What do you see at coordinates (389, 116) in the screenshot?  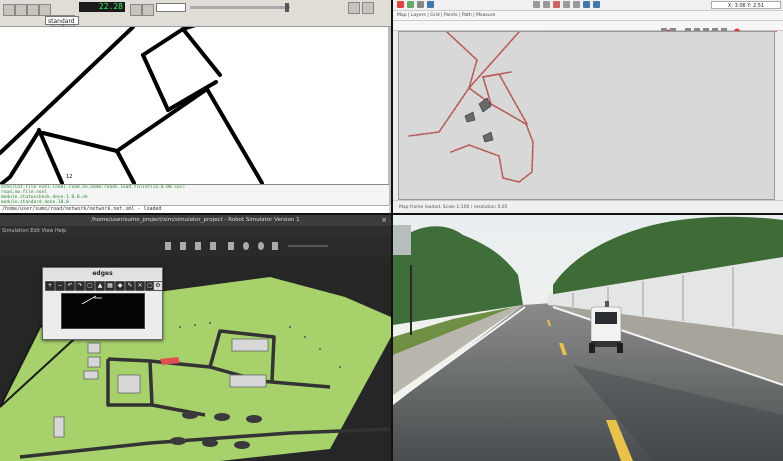 I see `vertical-scrollbar` at bounding box center [389, 116].